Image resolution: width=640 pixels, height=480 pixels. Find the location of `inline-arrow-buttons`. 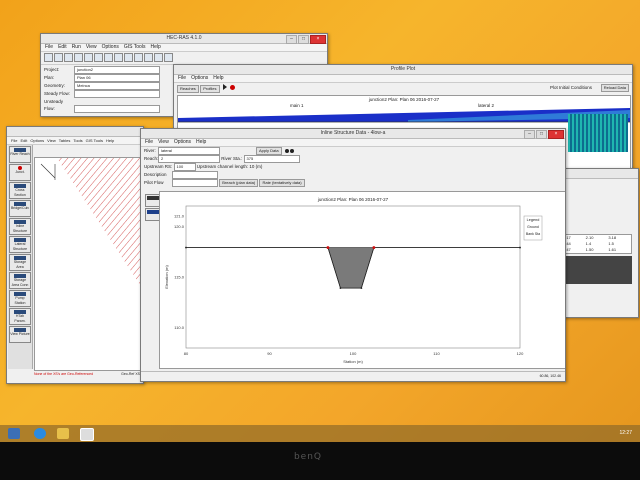

inline-arrow-buttons is located at coordinates (290, 152).